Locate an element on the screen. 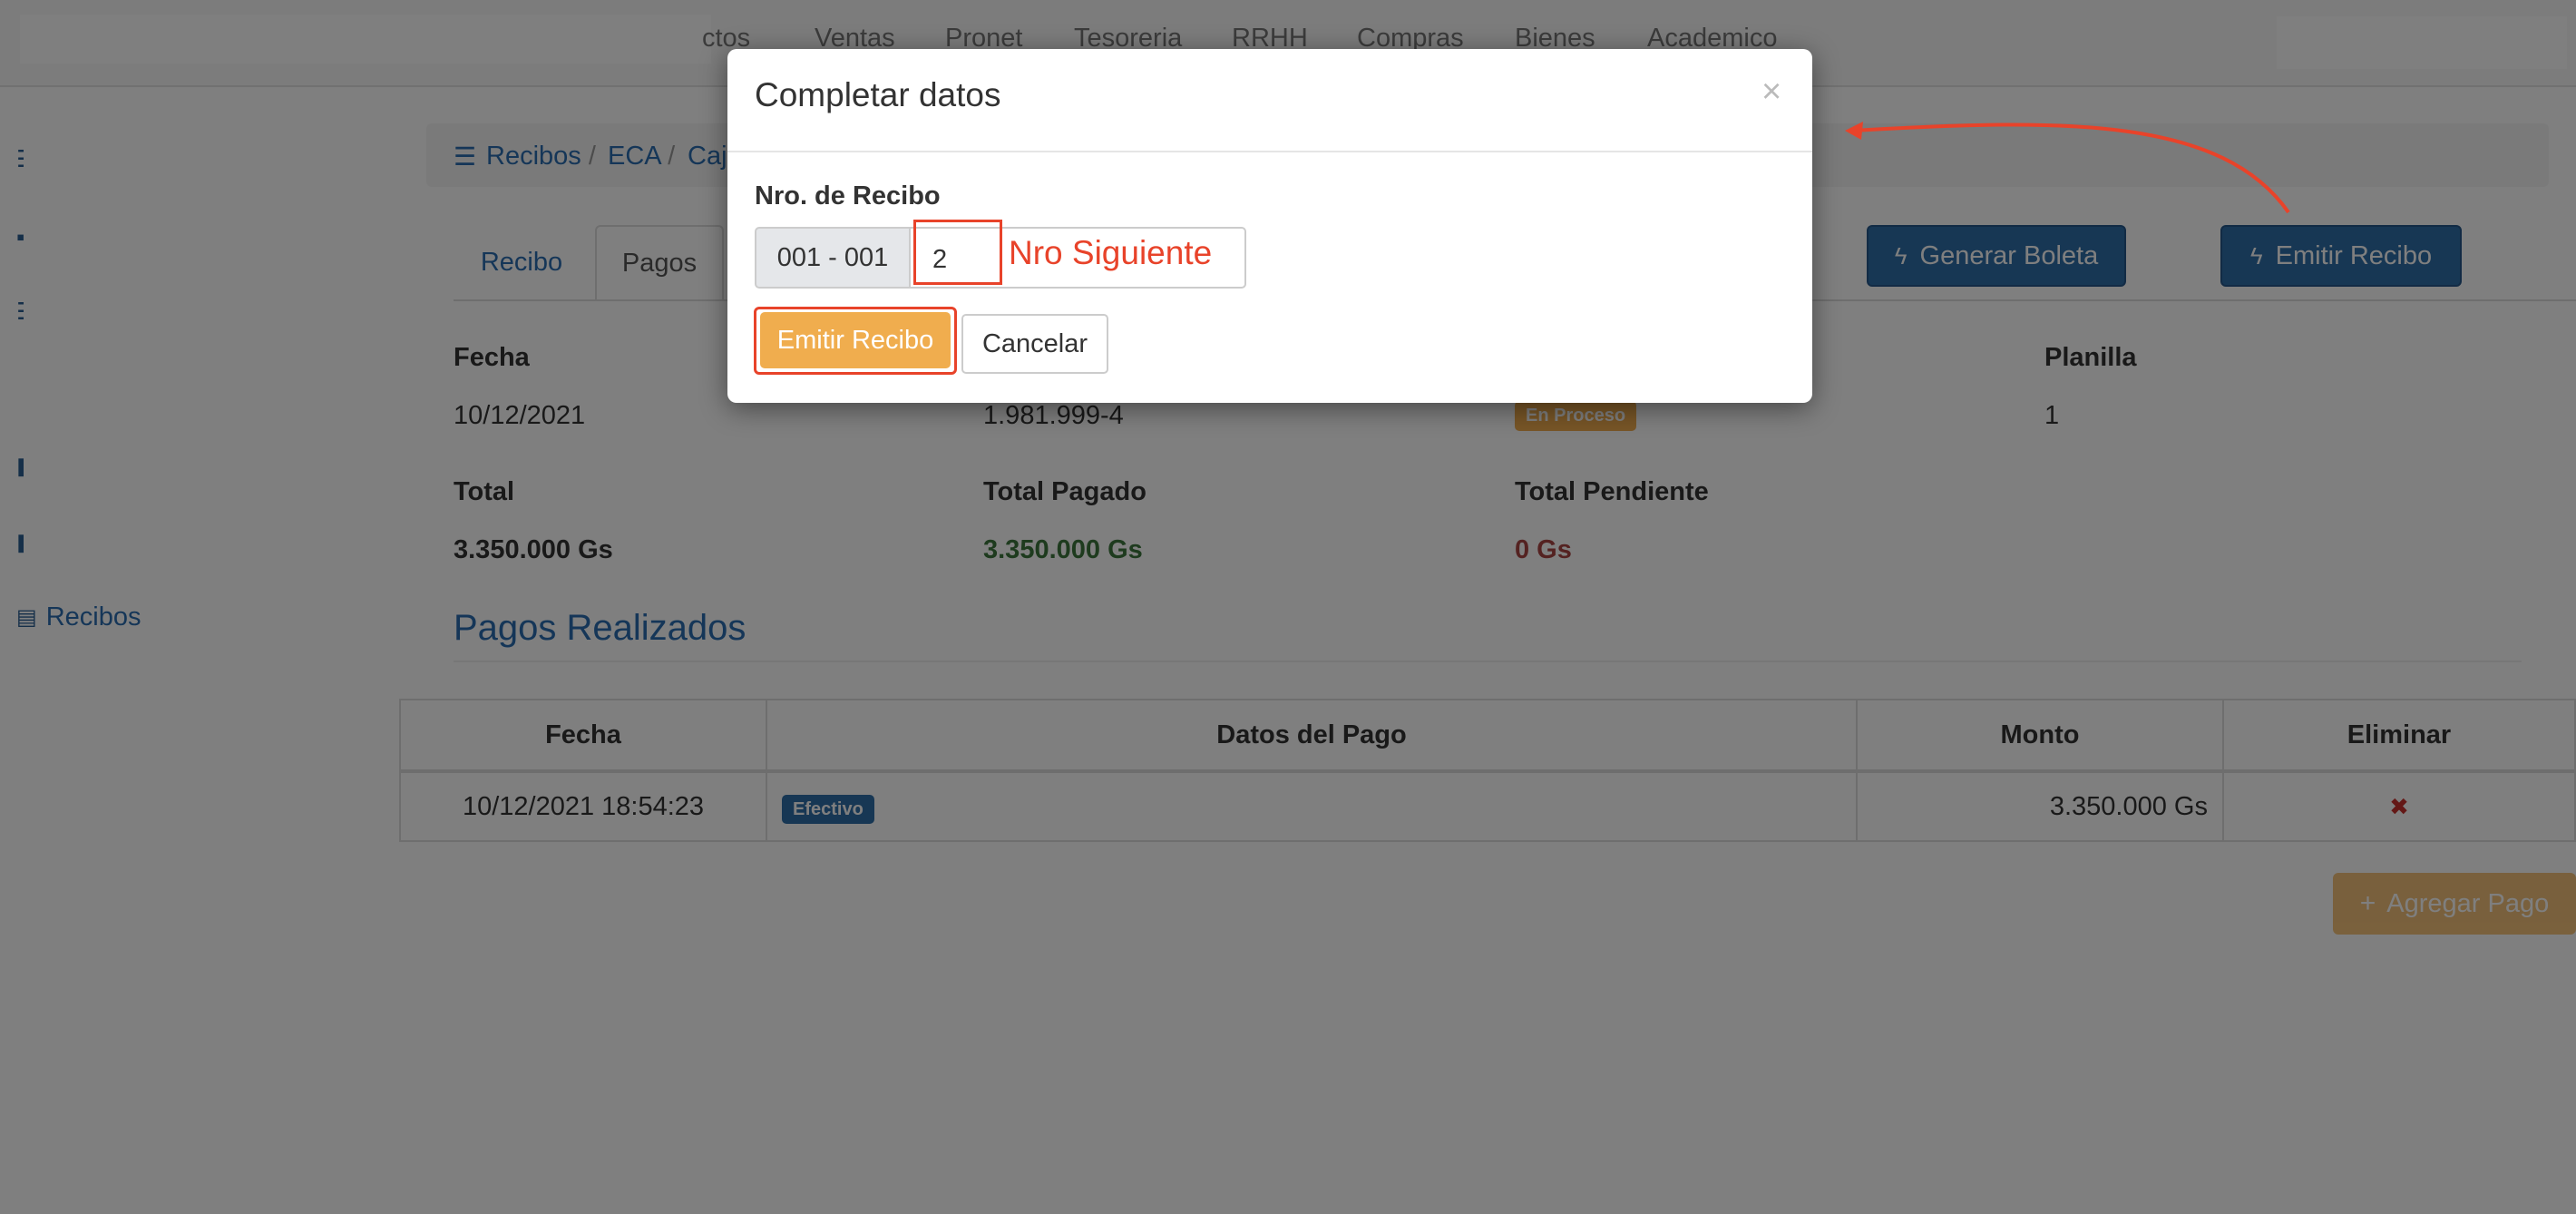 The height and width of the screenshot is (1214, 2576). close-icon: × is located at coordinates (1771, 91).